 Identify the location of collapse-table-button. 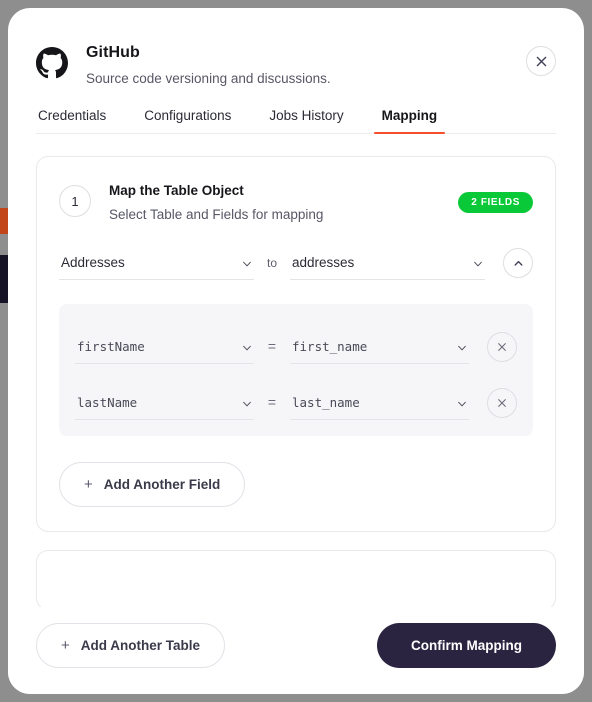
(518, 263).